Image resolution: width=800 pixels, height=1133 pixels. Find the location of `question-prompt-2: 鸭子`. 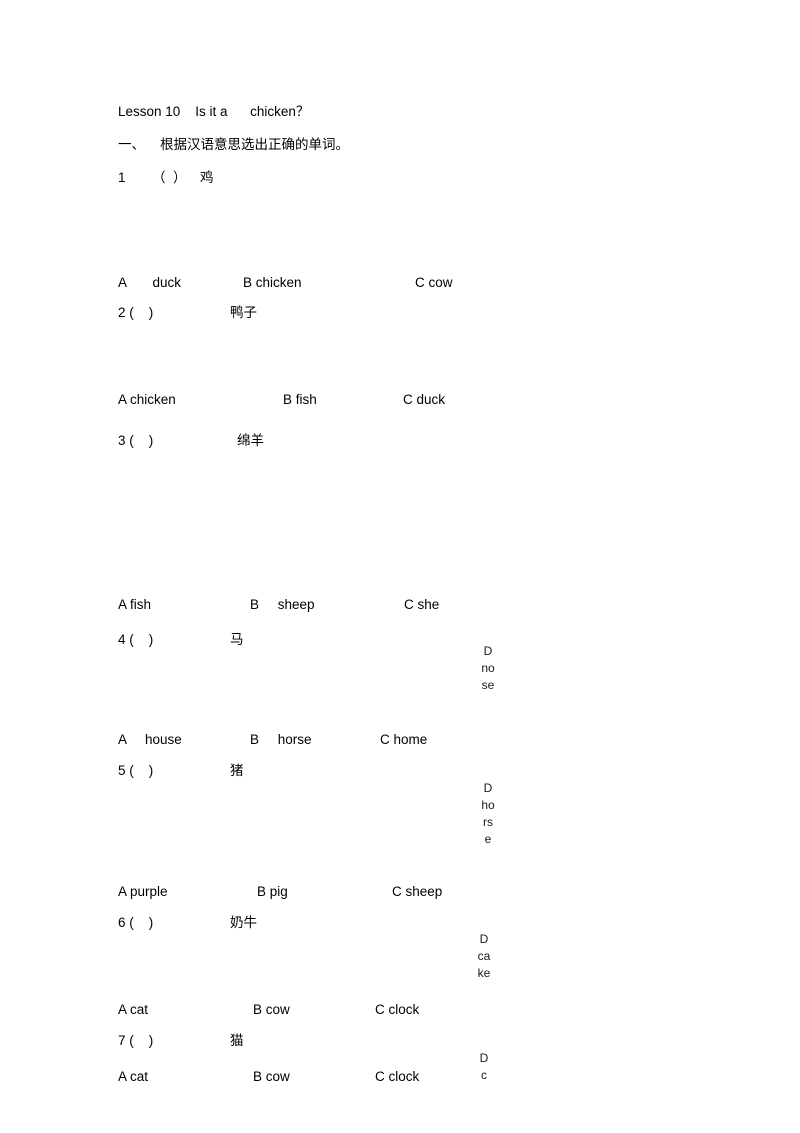

question-prompt-2: 鸭子 is located at coordinates (243, 312).